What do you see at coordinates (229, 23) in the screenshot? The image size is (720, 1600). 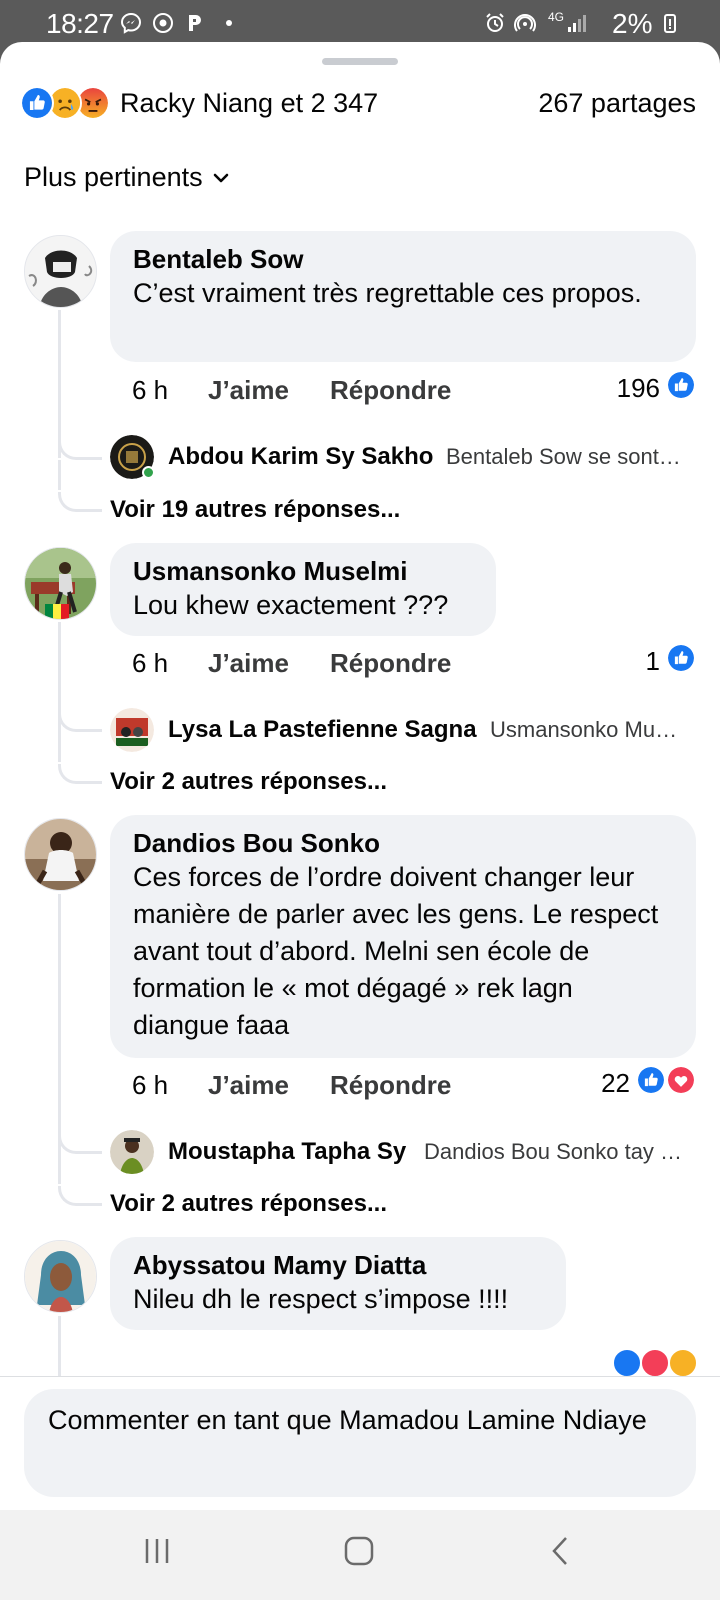 I see `dot-icon` at bounding box center [229, 23].